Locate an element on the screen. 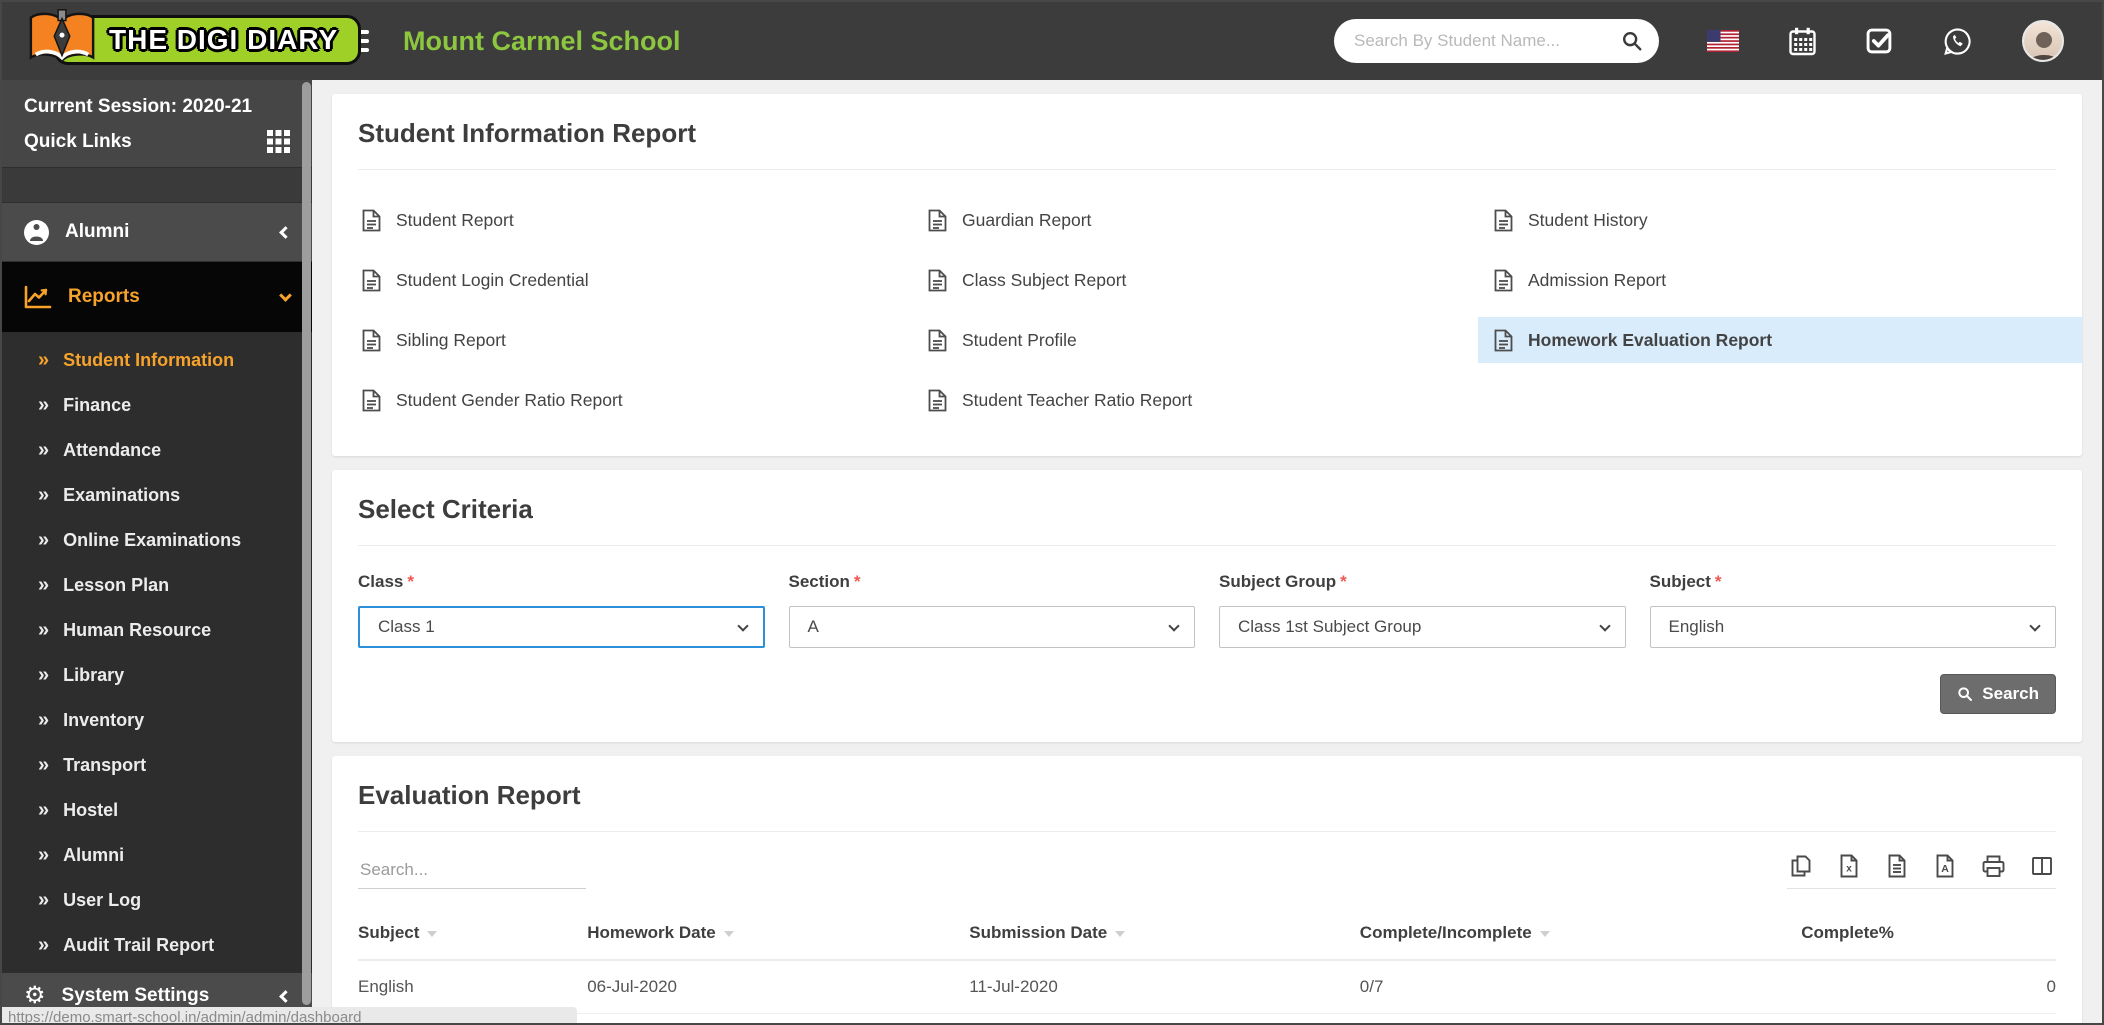 The height and width of the screenshot is (1025, 2104). link-student-report: Student Report is located at coordinates (641, 220).